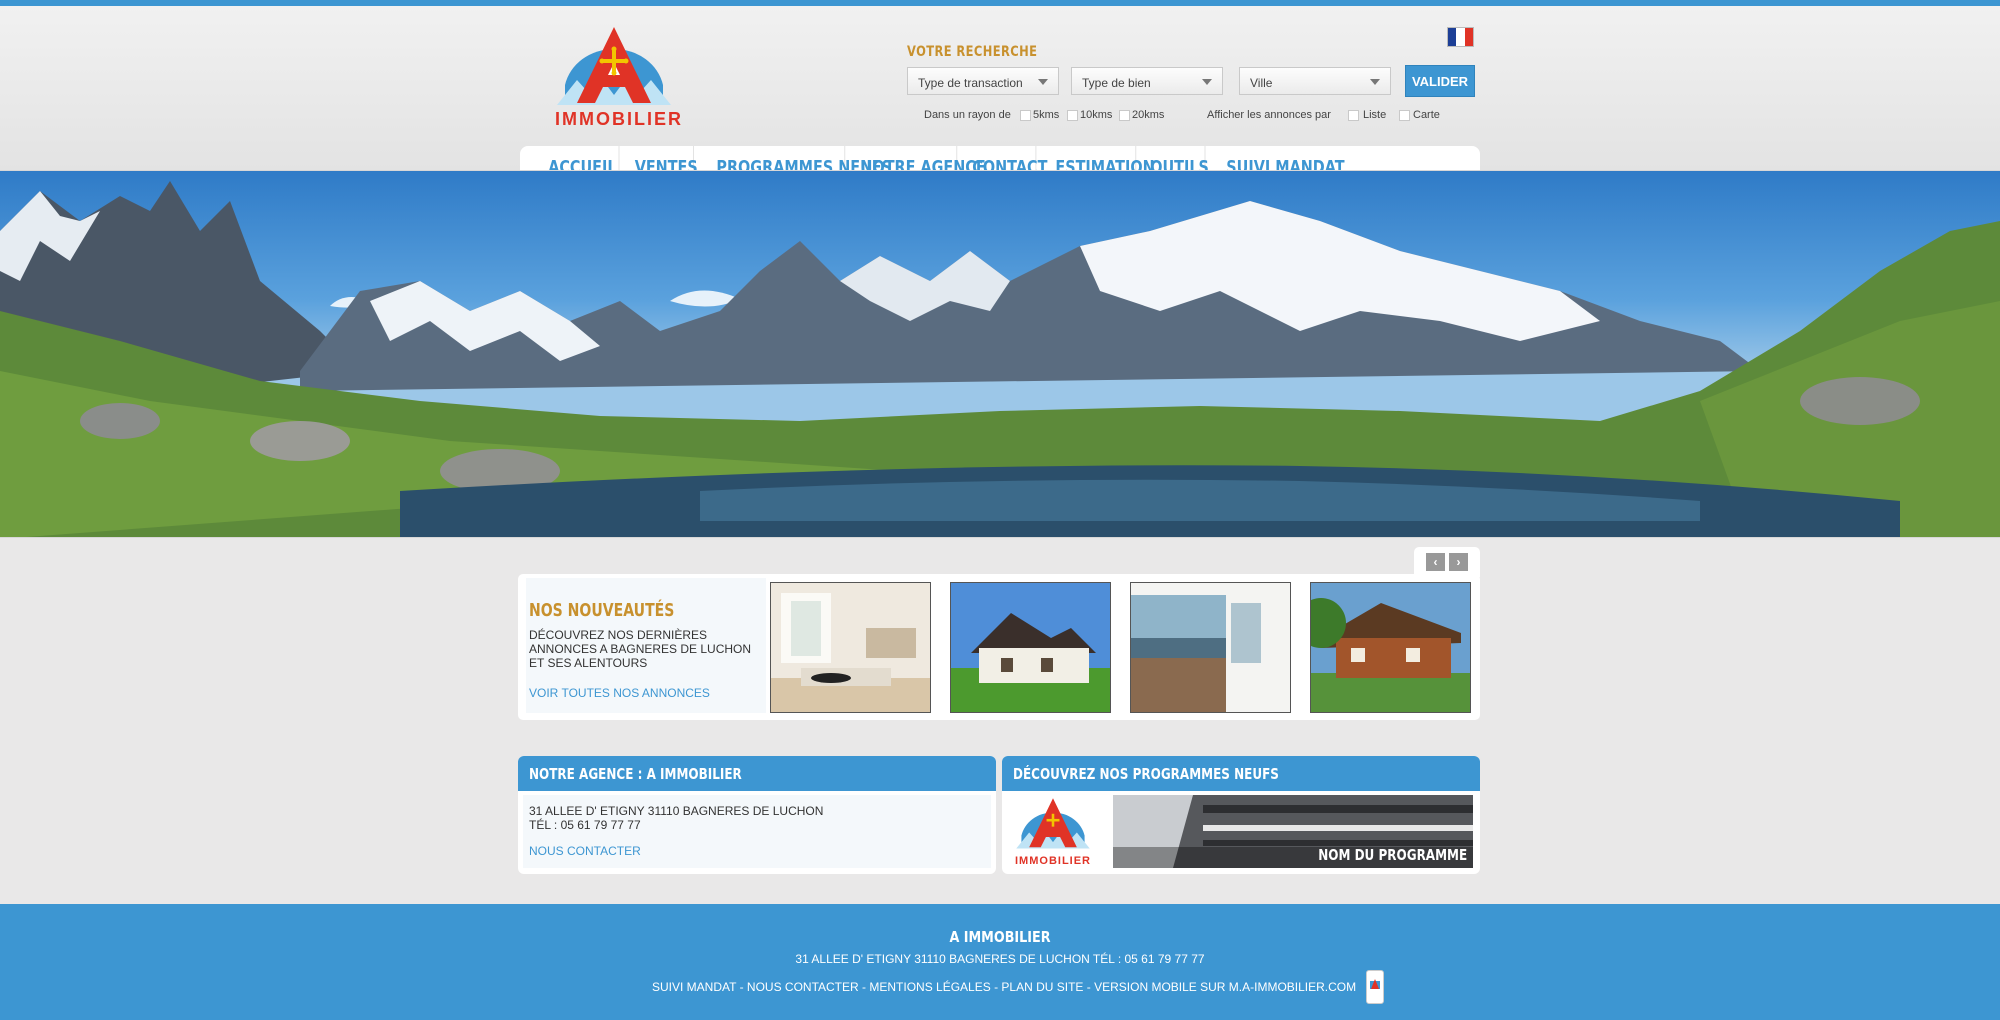 This screenshot has width=2000, height=1020. What do you see at coordinates (1042, 987) in the screenshot?
I see `footer-link-sitemap: PLAN DU SITE` at bounding box center [1042, 987].